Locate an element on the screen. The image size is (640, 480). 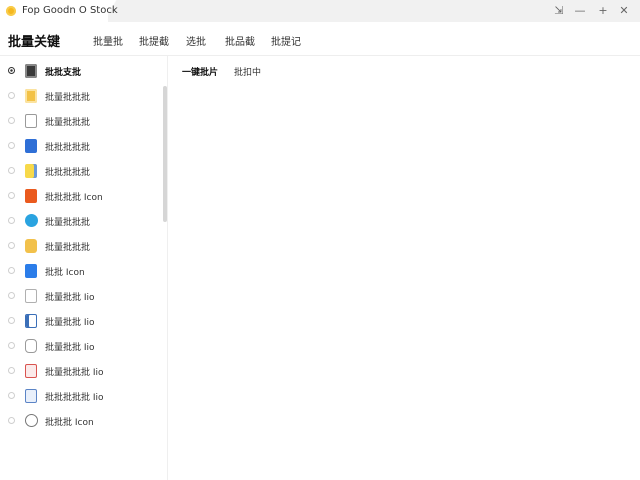
nav-item-5: 批提记 is located at coordinates (286, 40).